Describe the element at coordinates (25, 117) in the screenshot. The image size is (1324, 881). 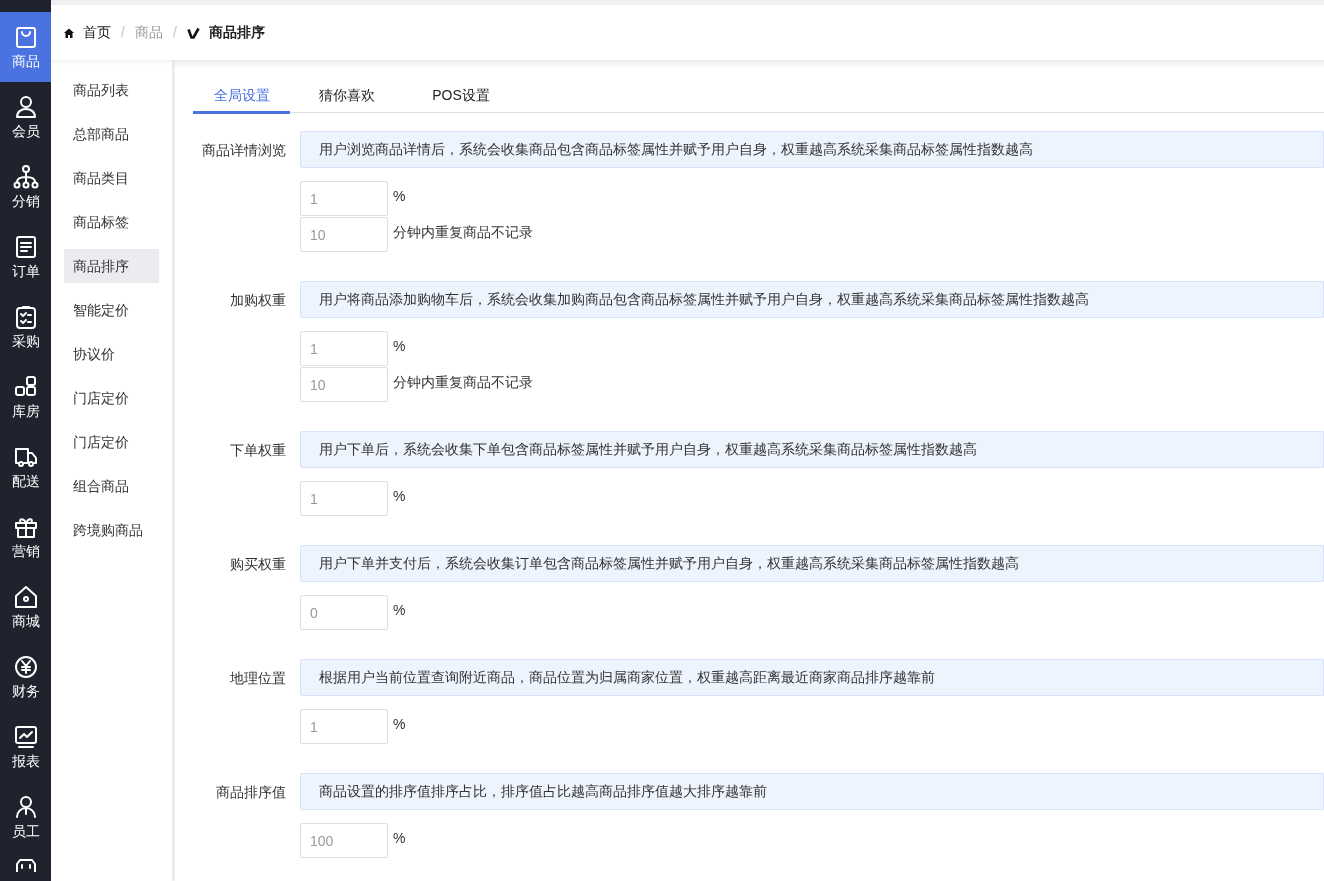
I see `nav-rail-item: 会员` at that location.